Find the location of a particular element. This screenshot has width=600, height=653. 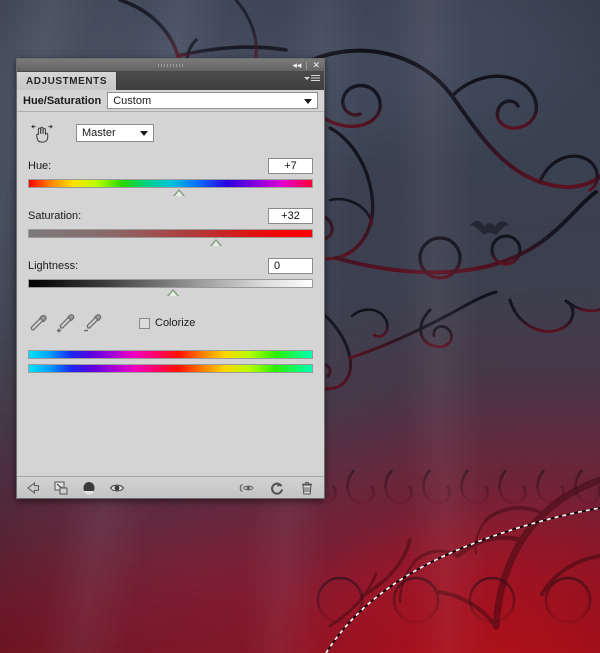

lightness-track is located at coordinates (170, 283).